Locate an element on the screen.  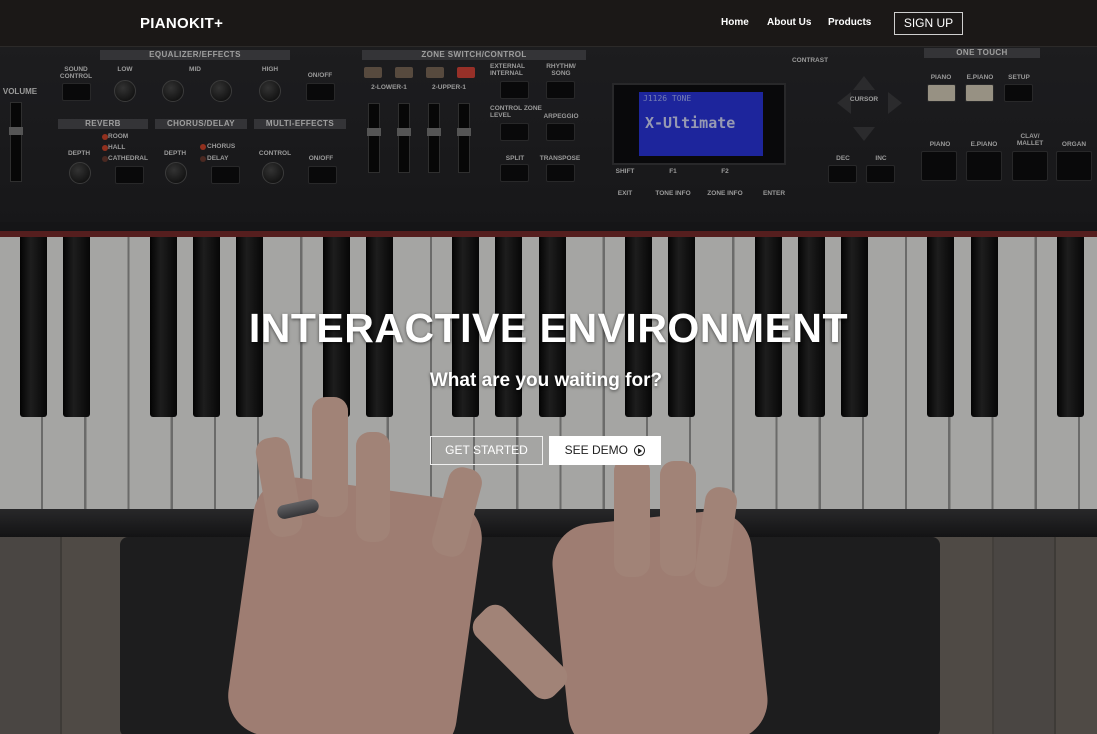
hero-subtitle: What are you waiting for? is located at coordinates (546, 380).